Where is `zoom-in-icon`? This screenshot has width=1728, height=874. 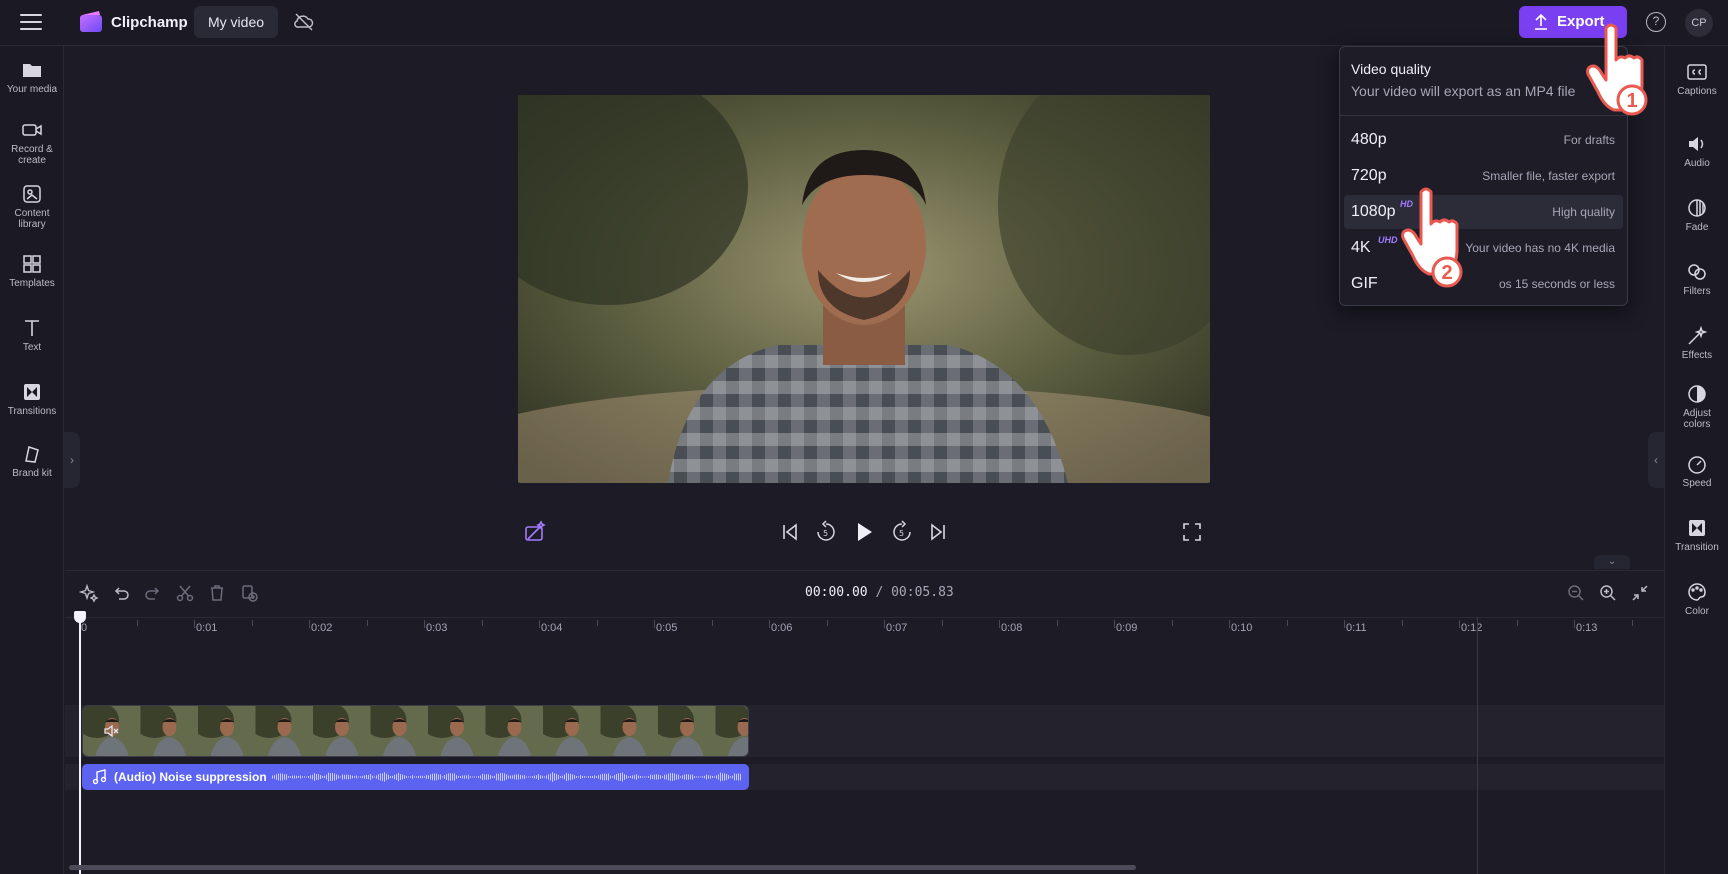
zoom-in-icon is located at coordinates (1608, 593).